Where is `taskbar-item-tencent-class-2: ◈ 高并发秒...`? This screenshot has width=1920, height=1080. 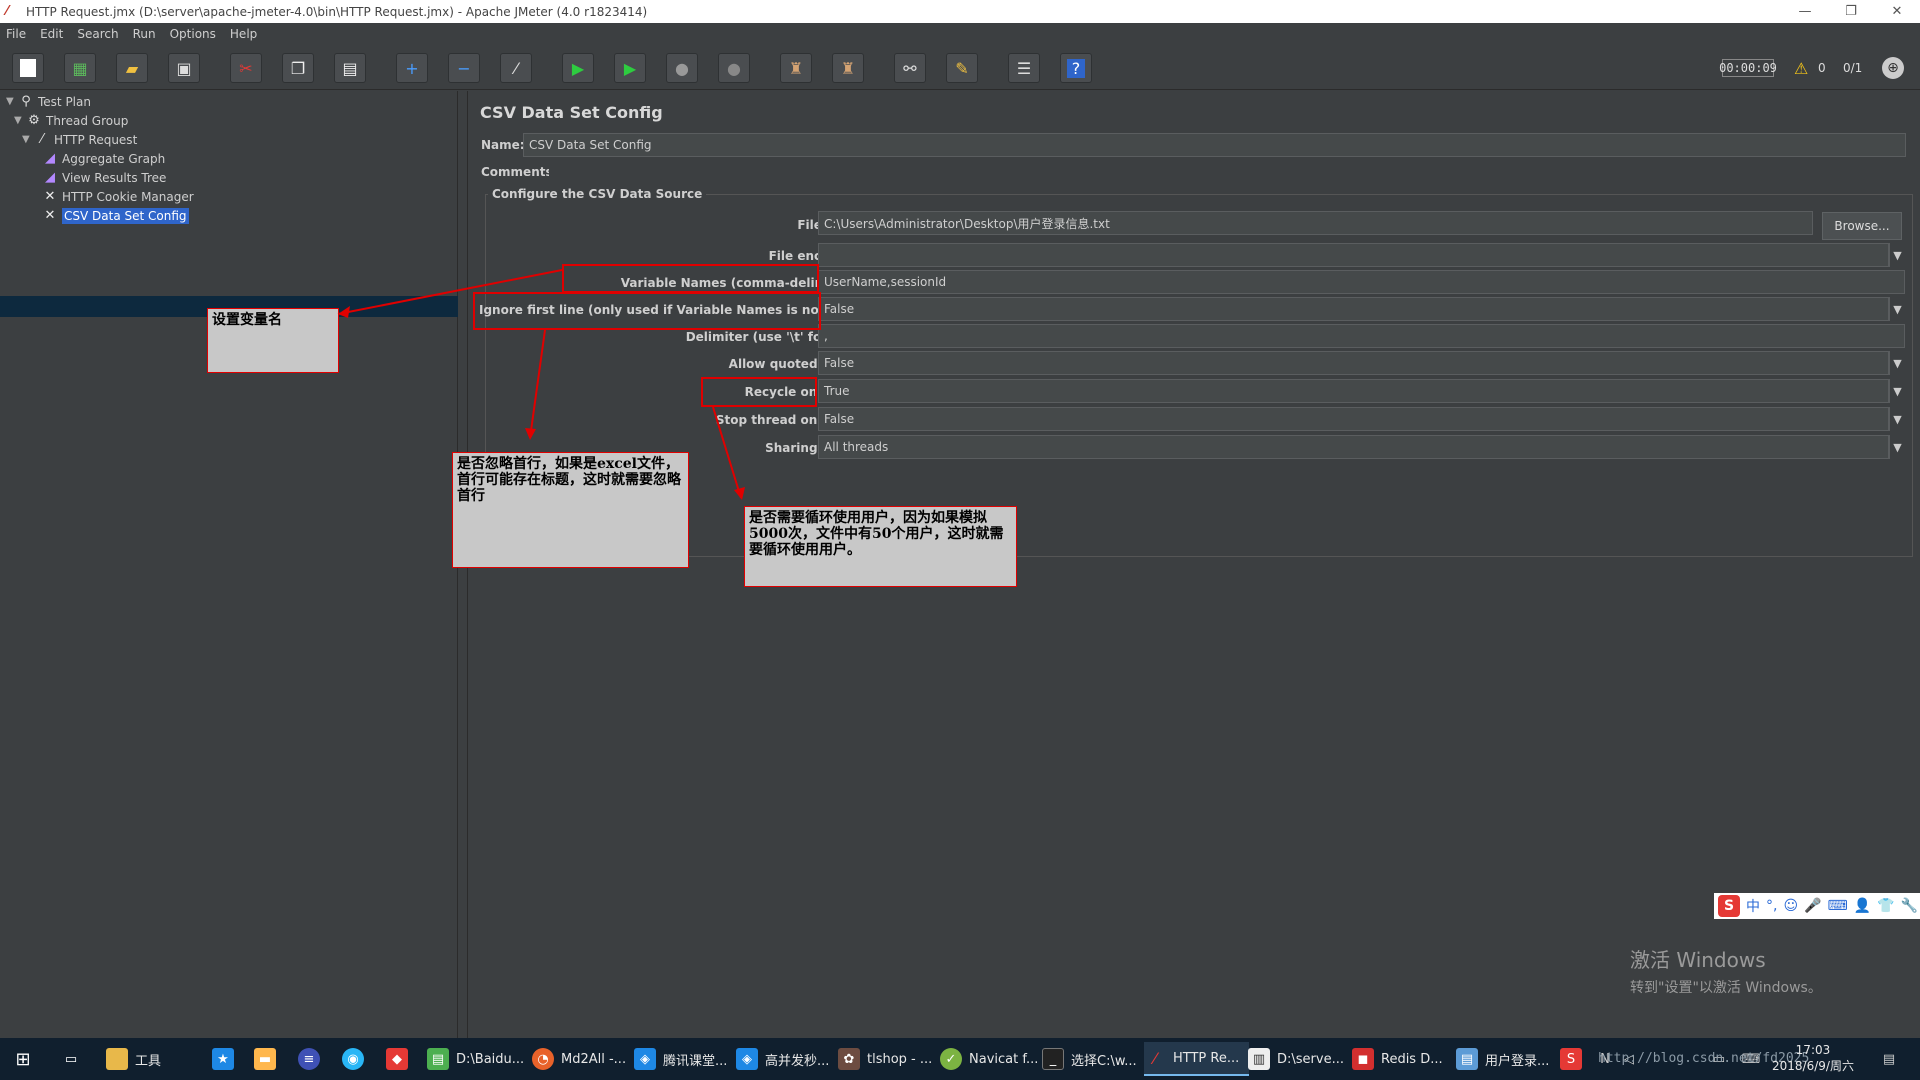 taskbar-item-tencent-class-2: ◈ 高并发秒... is located at coordinates (782, 1059).